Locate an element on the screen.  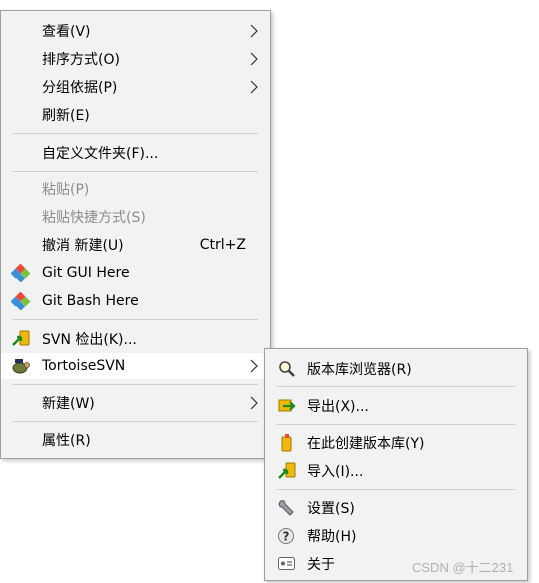
submenu-item-settings: 设置(S) is located at coordinates (396, 508).